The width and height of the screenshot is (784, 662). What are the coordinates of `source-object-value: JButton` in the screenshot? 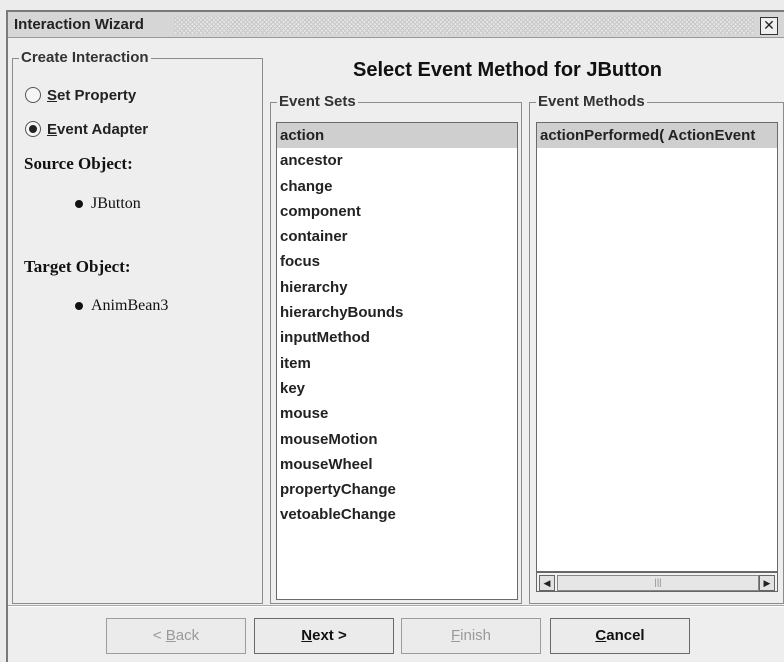 It's located at (108, 204).